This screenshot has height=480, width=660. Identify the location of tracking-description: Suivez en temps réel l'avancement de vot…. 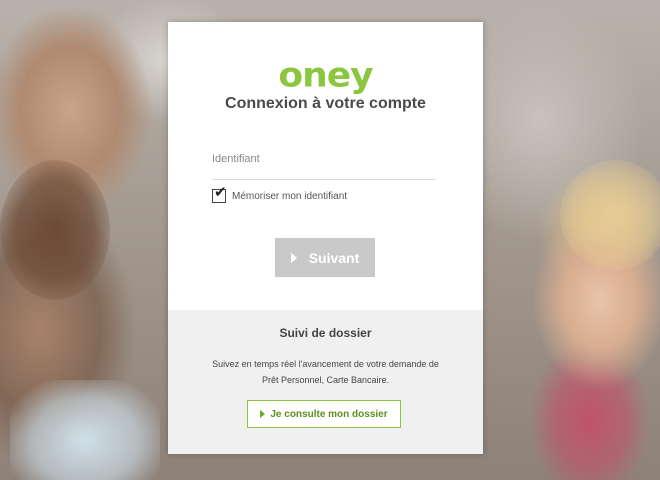
(325, 372).